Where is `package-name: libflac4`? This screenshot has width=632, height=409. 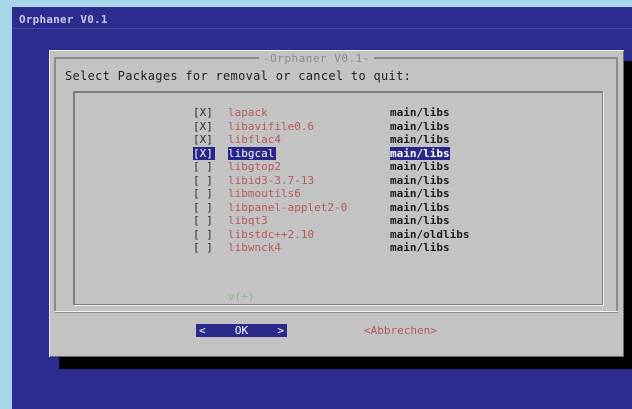 package-name: libflac4 is located at coordinates (254, 139).